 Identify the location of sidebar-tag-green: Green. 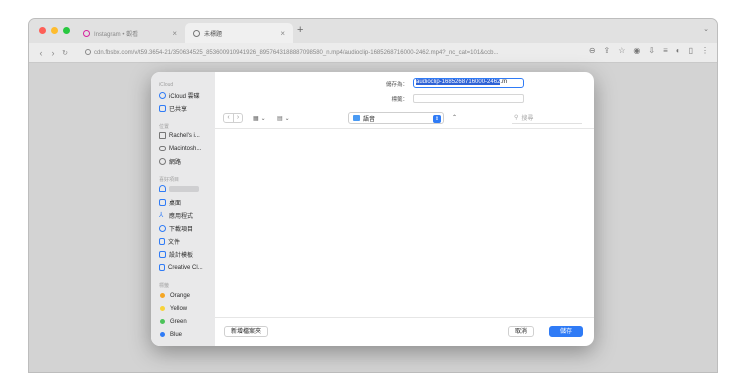
(186, 321).